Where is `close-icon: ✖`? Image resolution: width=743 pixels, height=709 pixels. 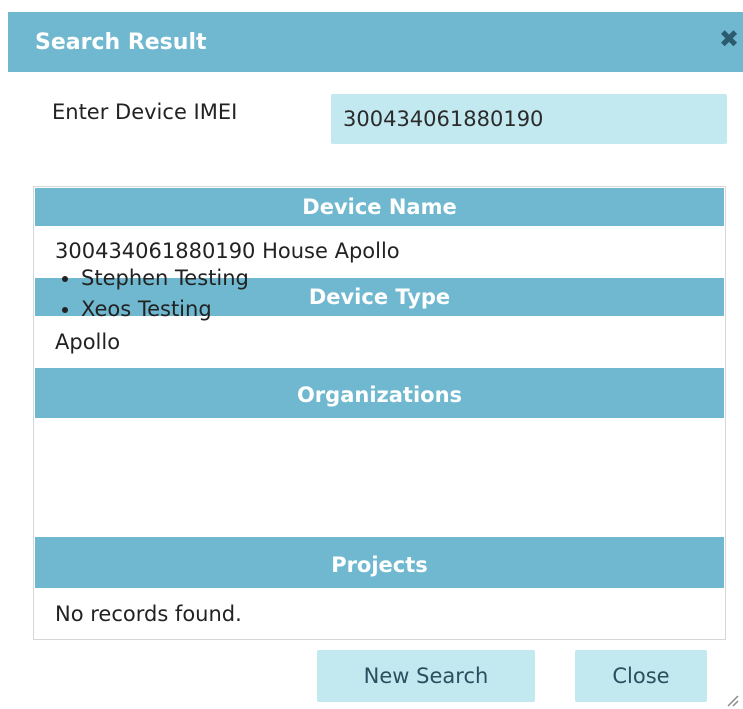
close-icon: ✖ is located at coordinates (729, 39).